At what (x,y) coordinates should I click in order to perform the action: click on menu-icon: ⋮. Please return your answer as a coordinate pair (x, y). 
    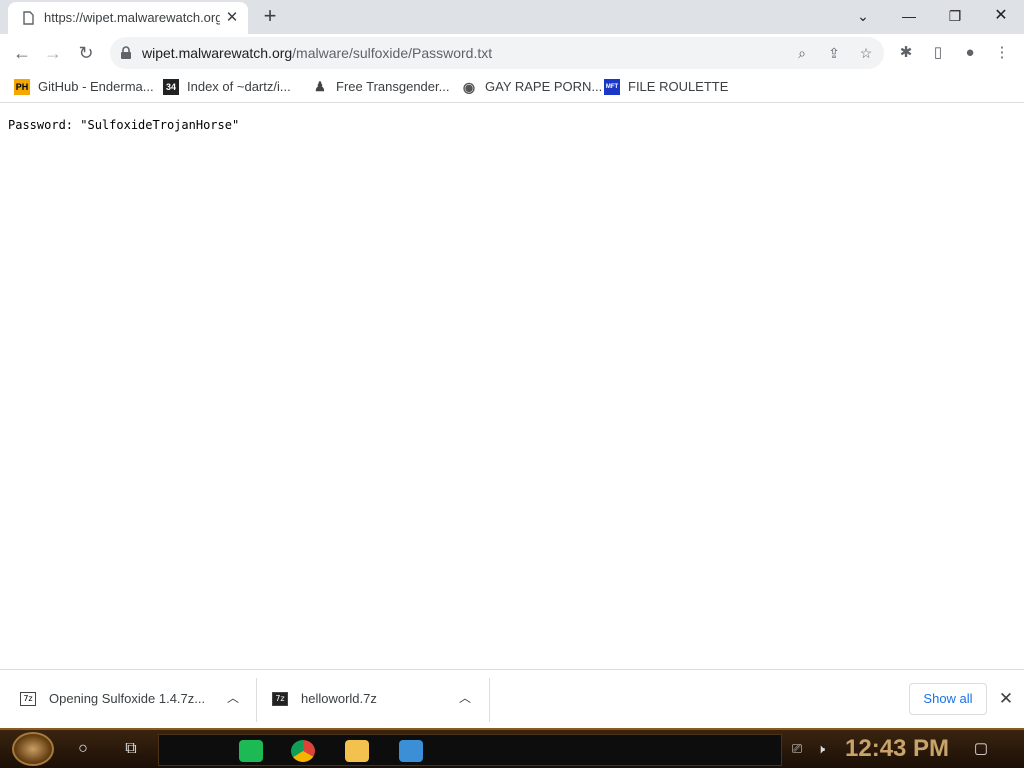
    Looking at the image, I should click on (1002, 53).